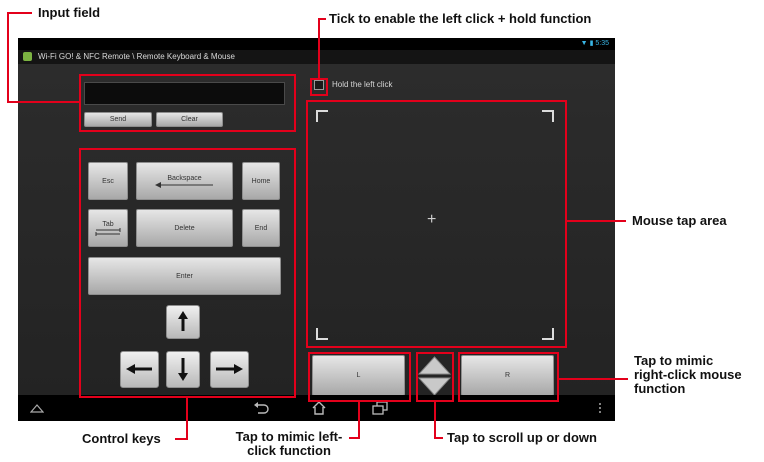 The image size is (764, 462). What do you see at coordinates (435, 377) in the screenshot?
I see `scroll-callout-box` at bounding box center [435, 377].